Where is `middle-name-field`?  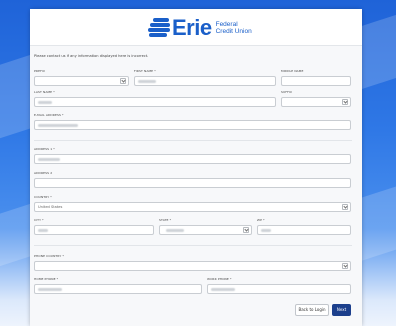
middle-name-field is located at coordinates (316, 81).